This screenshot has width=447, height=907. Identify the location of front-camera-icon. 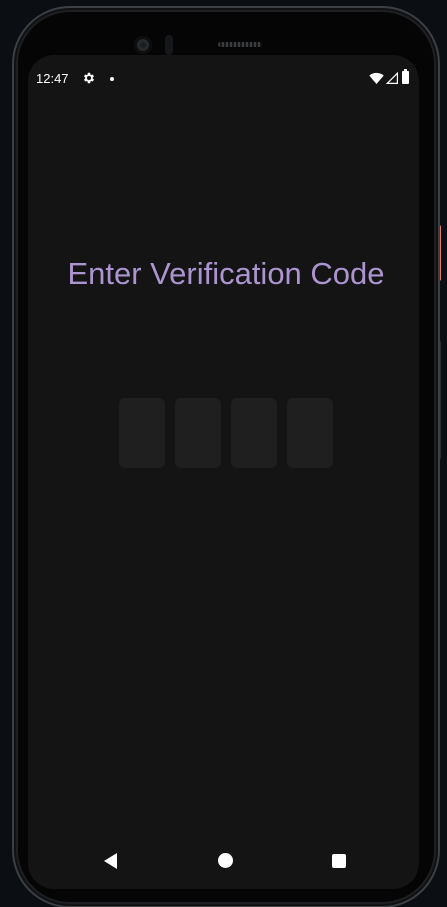
(143, 45).